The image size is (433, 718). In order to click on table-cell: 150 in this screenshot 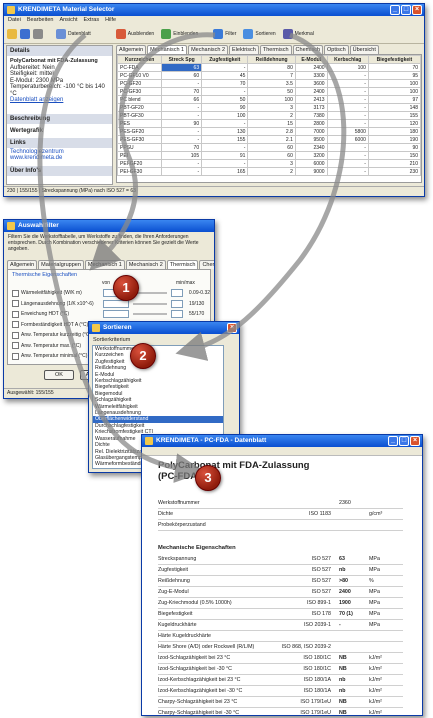, I will do `click(394, 155)`.